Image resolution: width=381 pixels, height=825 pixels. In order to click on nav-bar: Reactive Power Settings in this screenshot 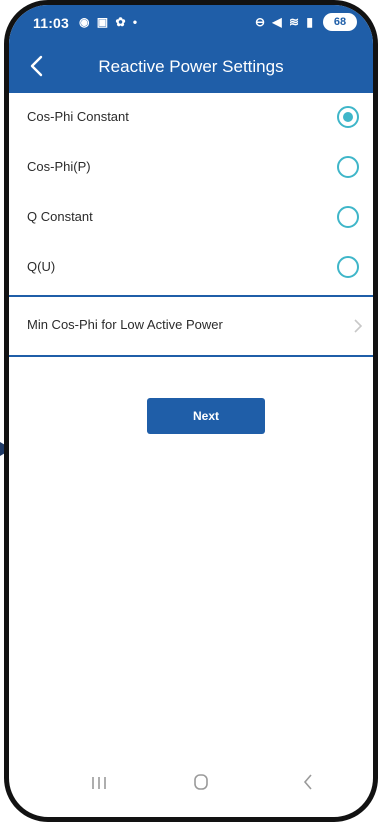, I will do `click(191, 66)`.